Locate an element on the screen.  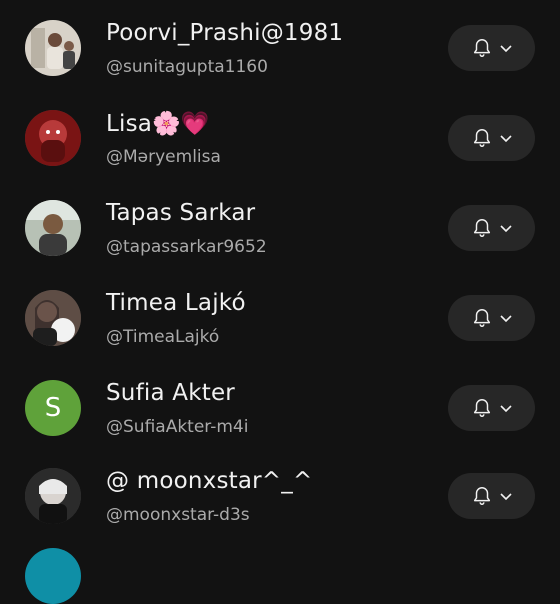
channel-row: Tapas Sarkar @tapassarkar9652 is located at coordinates (280, 225).